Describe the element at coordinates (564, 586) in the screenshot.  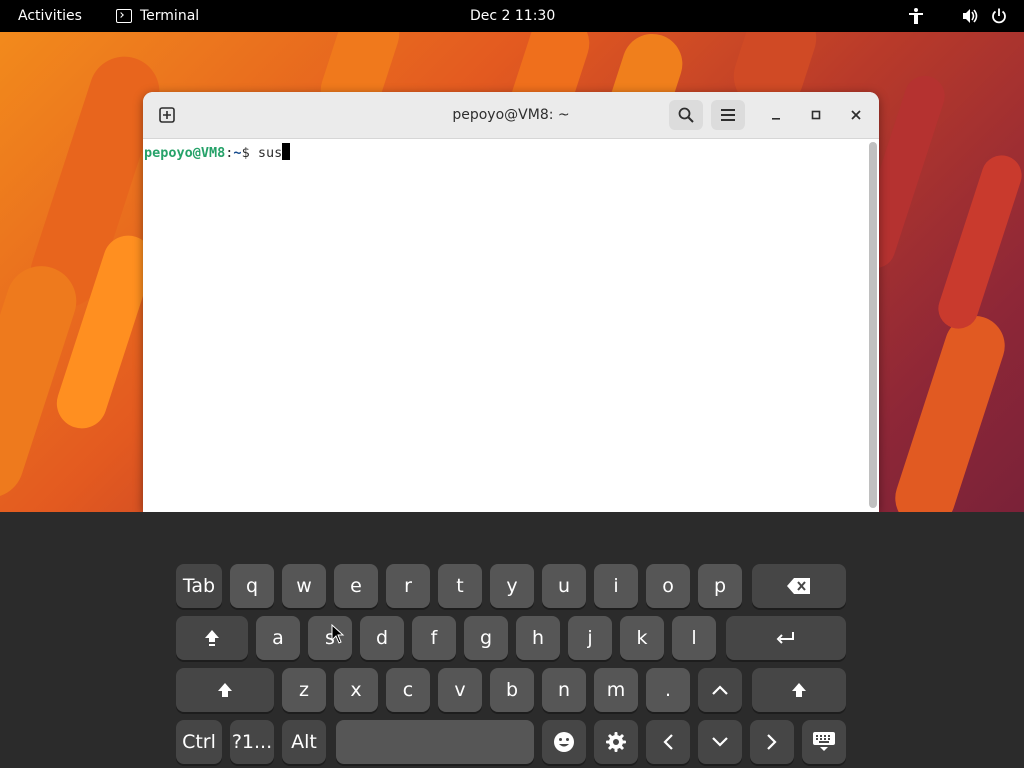
I see `key-u: u` at that location.